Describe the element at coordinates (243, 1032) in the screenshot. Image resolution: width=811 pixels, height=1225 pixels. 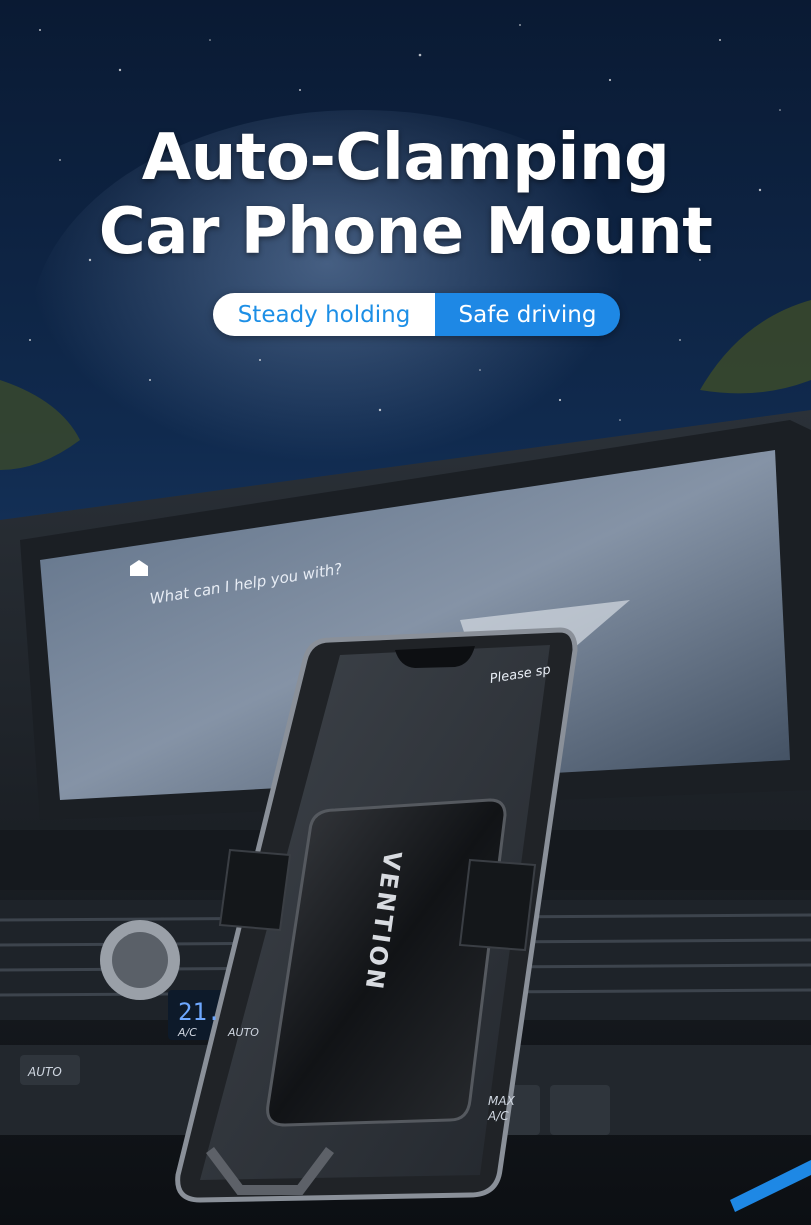
I see `climate-auto-label: AUTO` at that location.